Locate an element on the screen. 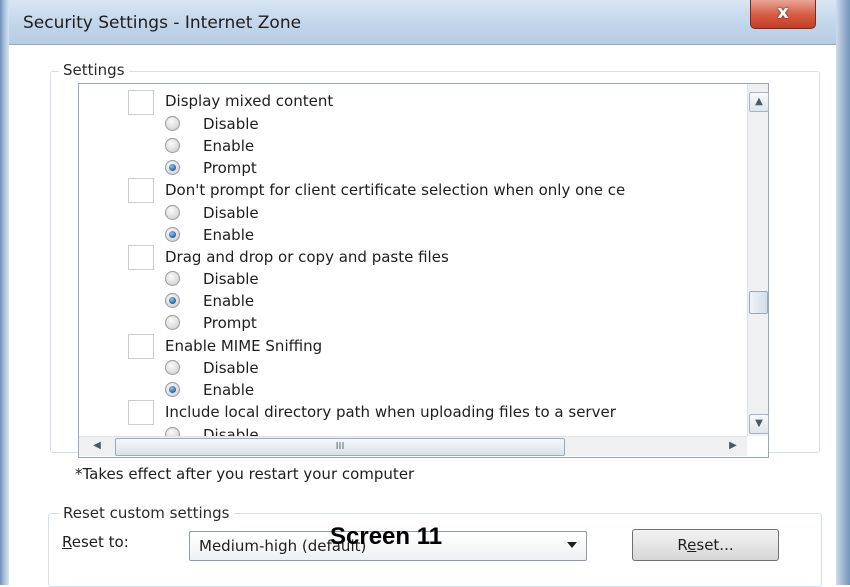 This screenshot has width=850, height=587. close-button: x is located at coordinates (783, 14).